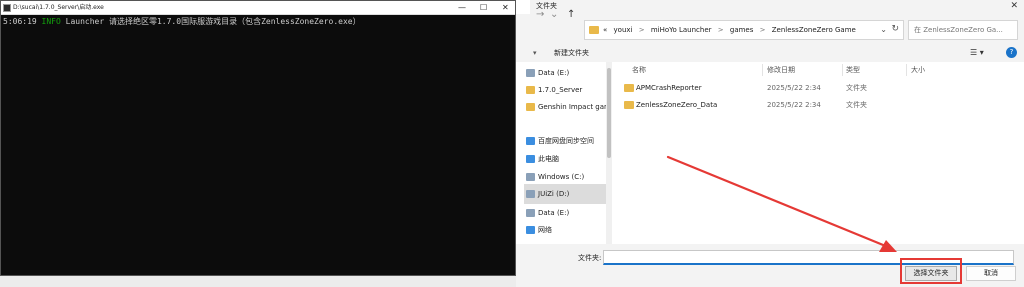 Image resolution: width=1024 pixels, height=287 pixels. What do you see at coordinates (774, 88) in the screenshot?
I see `file-row: APMCrashReporter 2025/5/22 2:34 文件夹` at bounding box center [774, 88].